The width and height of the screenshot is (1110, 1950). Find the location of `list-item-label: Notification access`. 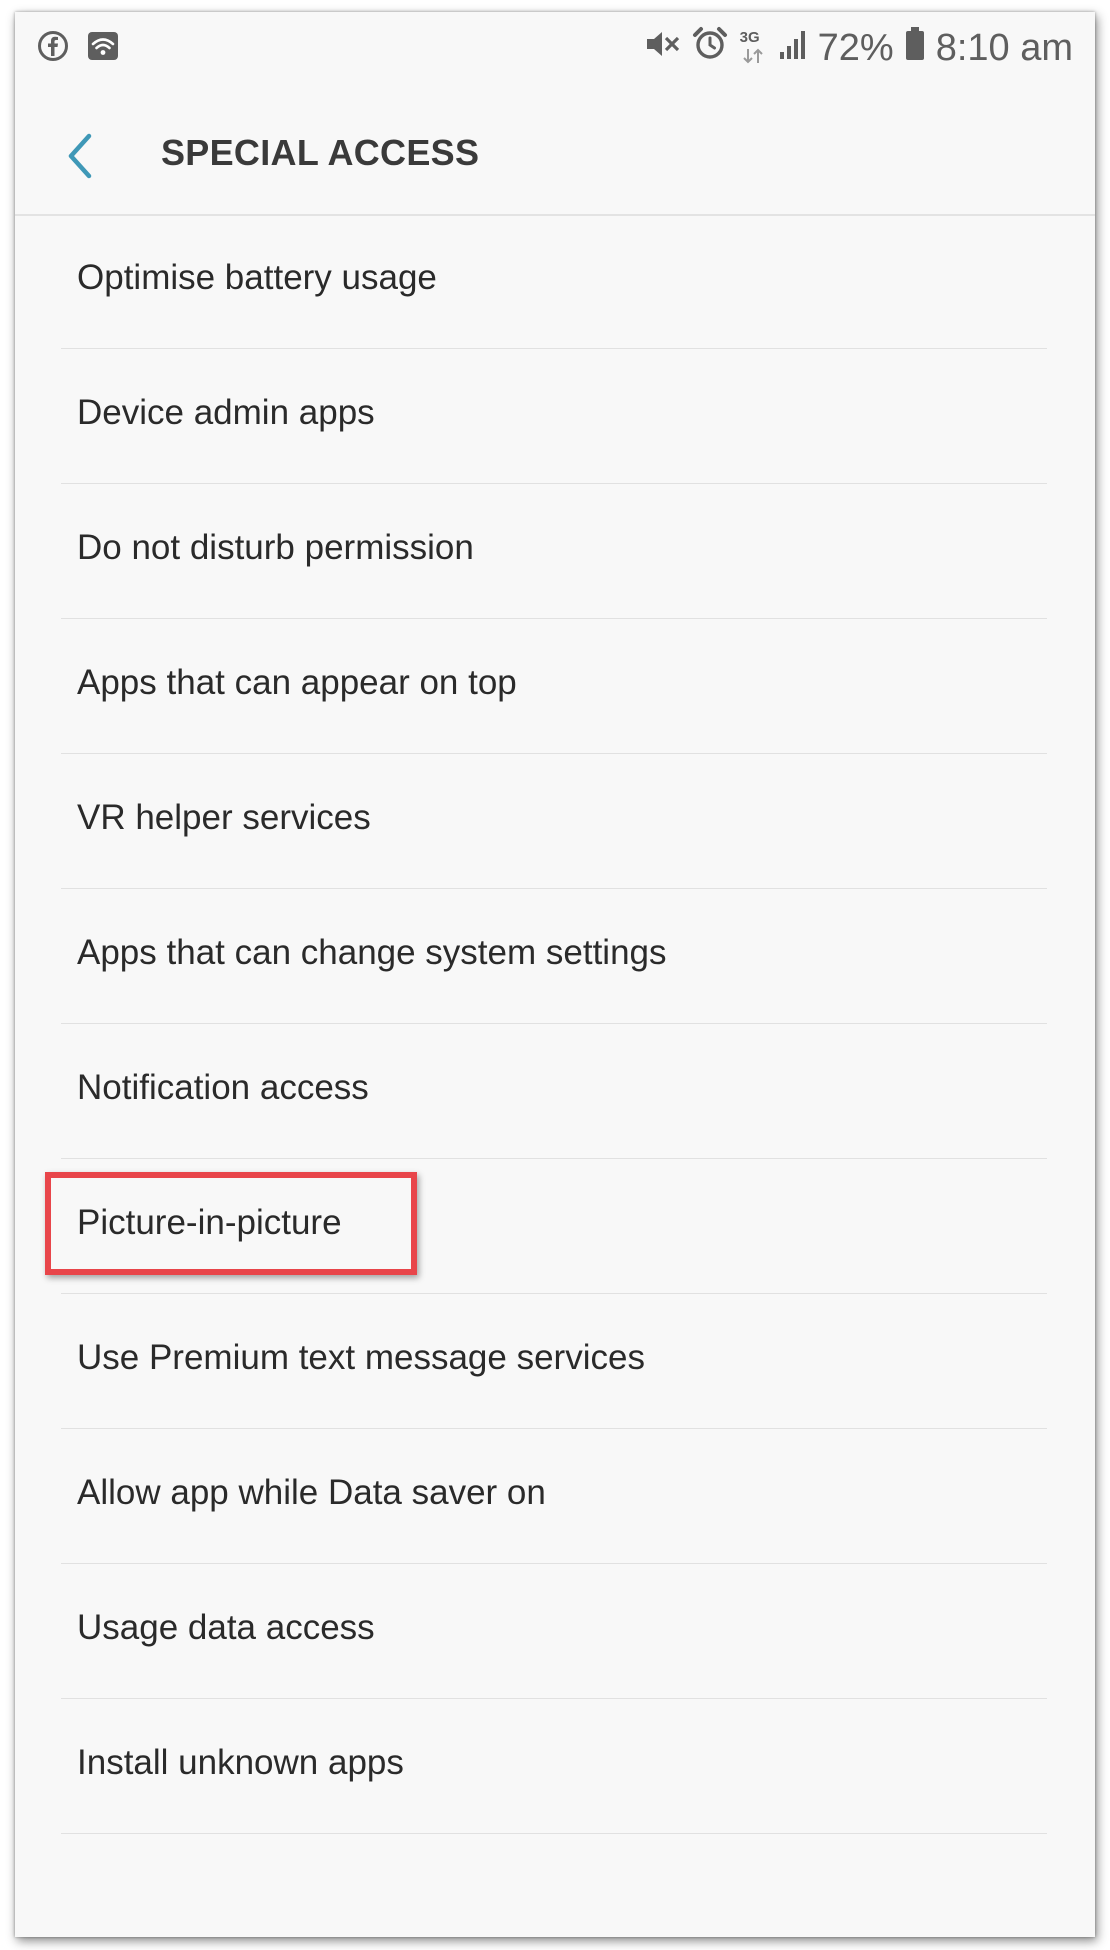

list-item-label: Notification access is located at coordinates (223, 1087).